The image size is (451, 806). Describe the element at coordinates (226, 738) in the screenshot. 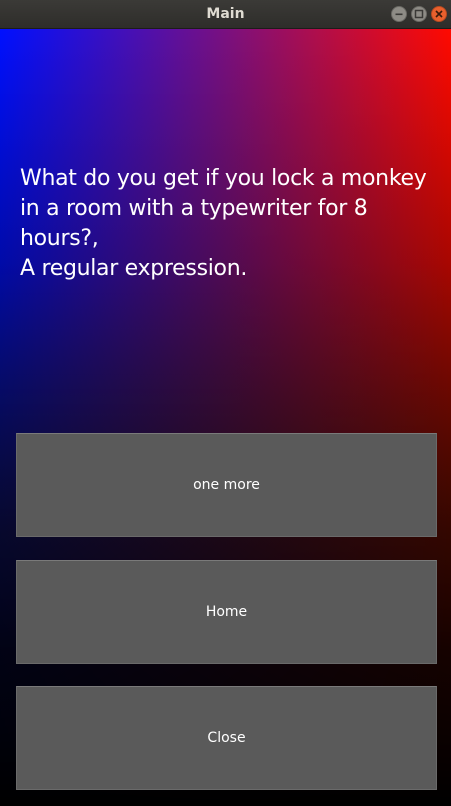

I see `close-button: Close` at that location.